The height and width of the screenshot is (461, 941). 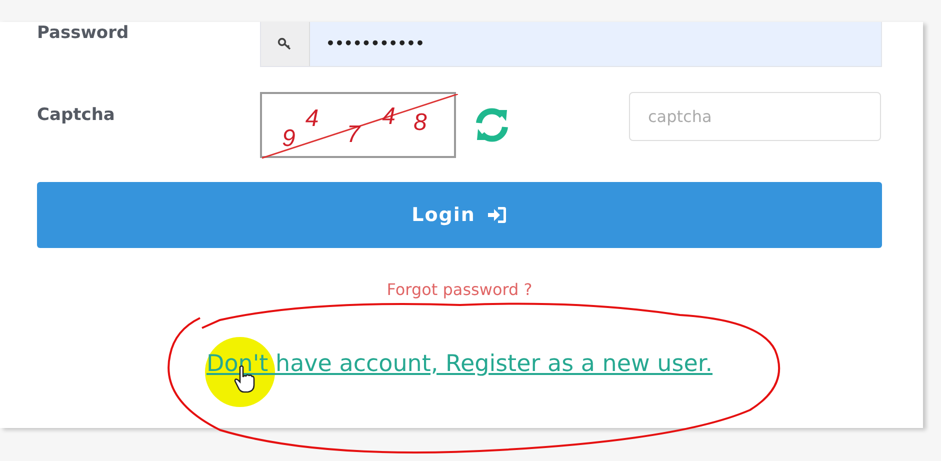 What do you see at coordinates (459, 215) in the screenshot?
I see `login-button: Login` at bounding box center [459, 215].